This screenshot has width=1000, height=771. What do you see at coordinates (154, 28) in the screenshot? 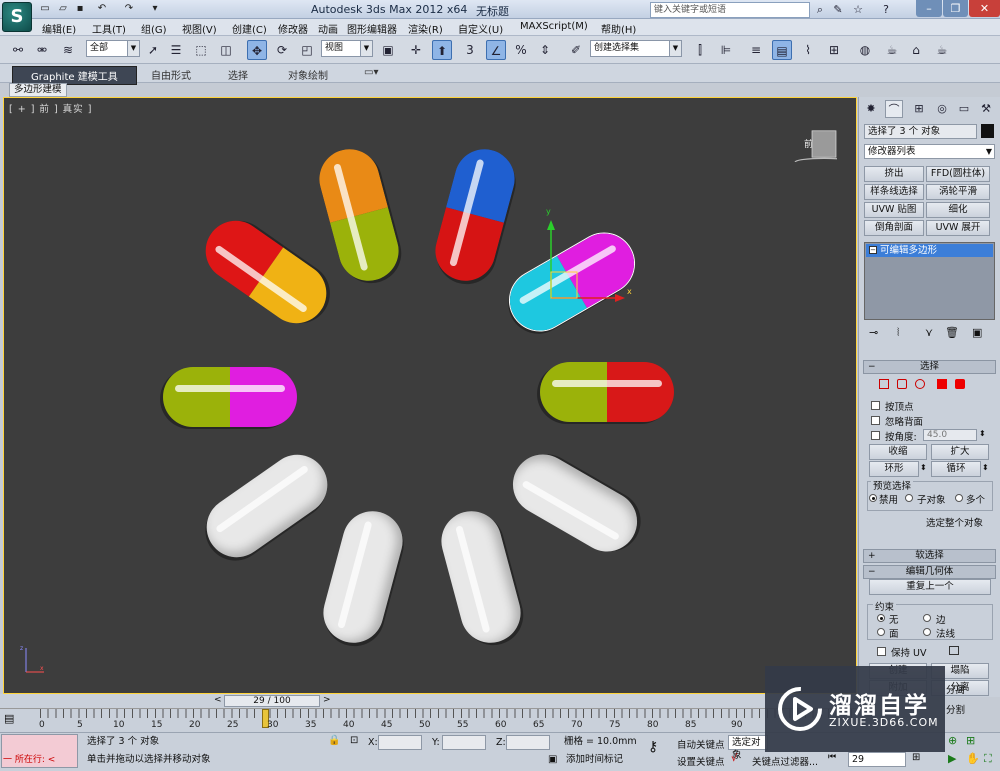
I see `menu-group: 组(G)` at bounding box center [154, 28].